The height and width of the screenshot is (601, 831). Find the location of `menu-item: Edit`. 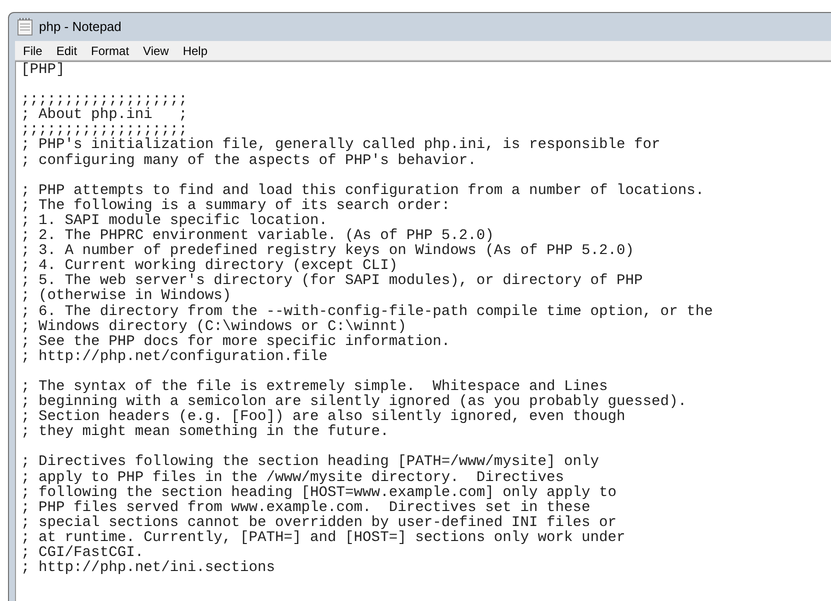

menu-item: Edit is located at coordinates (67, 51).